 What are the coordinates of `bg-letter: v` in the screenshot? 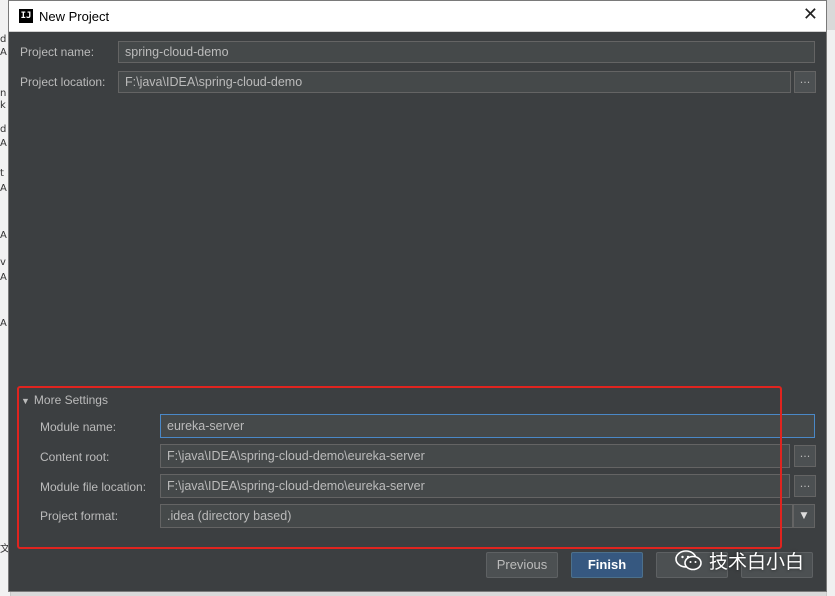 It's located at (3, 262).